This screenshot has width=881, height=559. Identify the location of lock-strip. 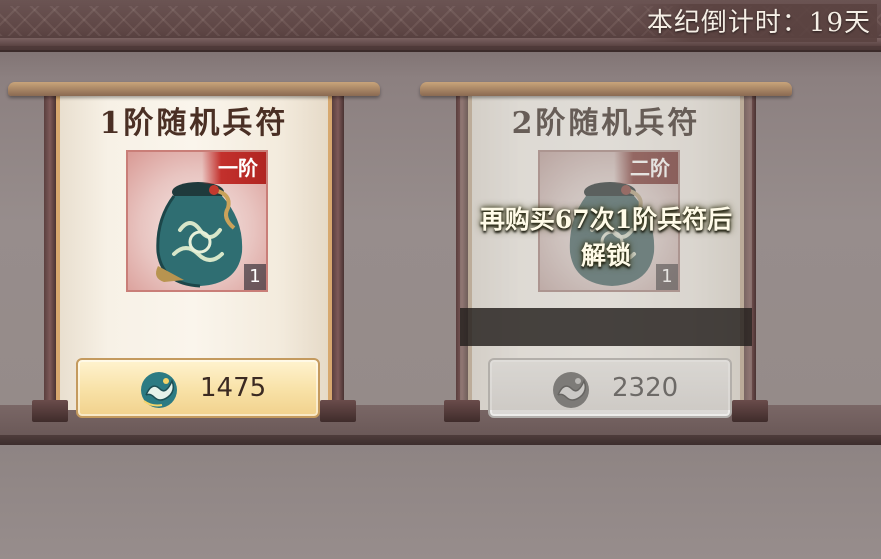
(606, 327).